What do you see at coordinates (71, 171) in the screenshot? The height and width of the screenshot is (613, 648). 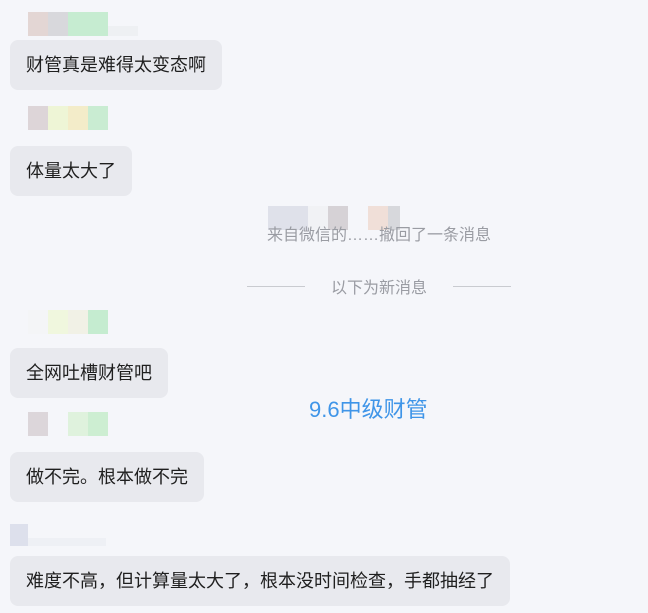 I see `message-bubble: 体量太大了` at bounding box center [71, 171].